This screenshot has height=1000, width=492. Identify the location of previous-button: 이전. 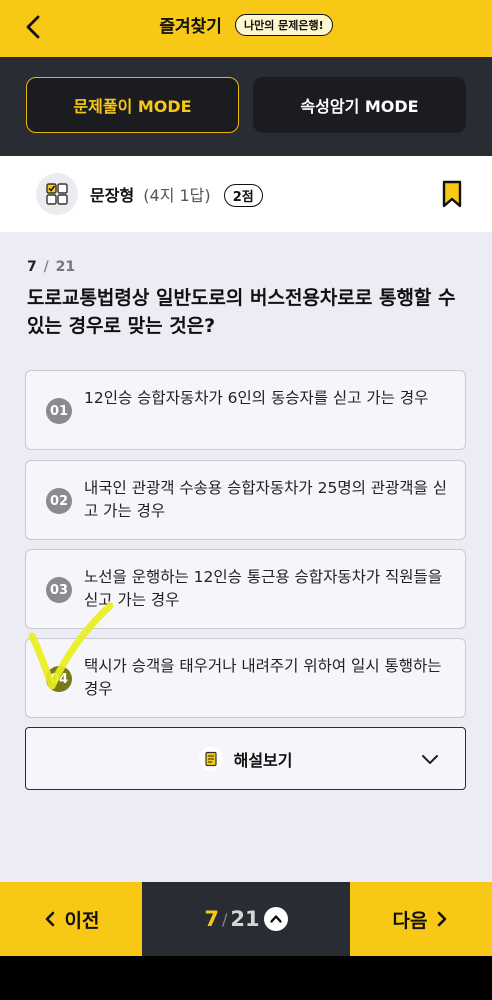
(71, 919).